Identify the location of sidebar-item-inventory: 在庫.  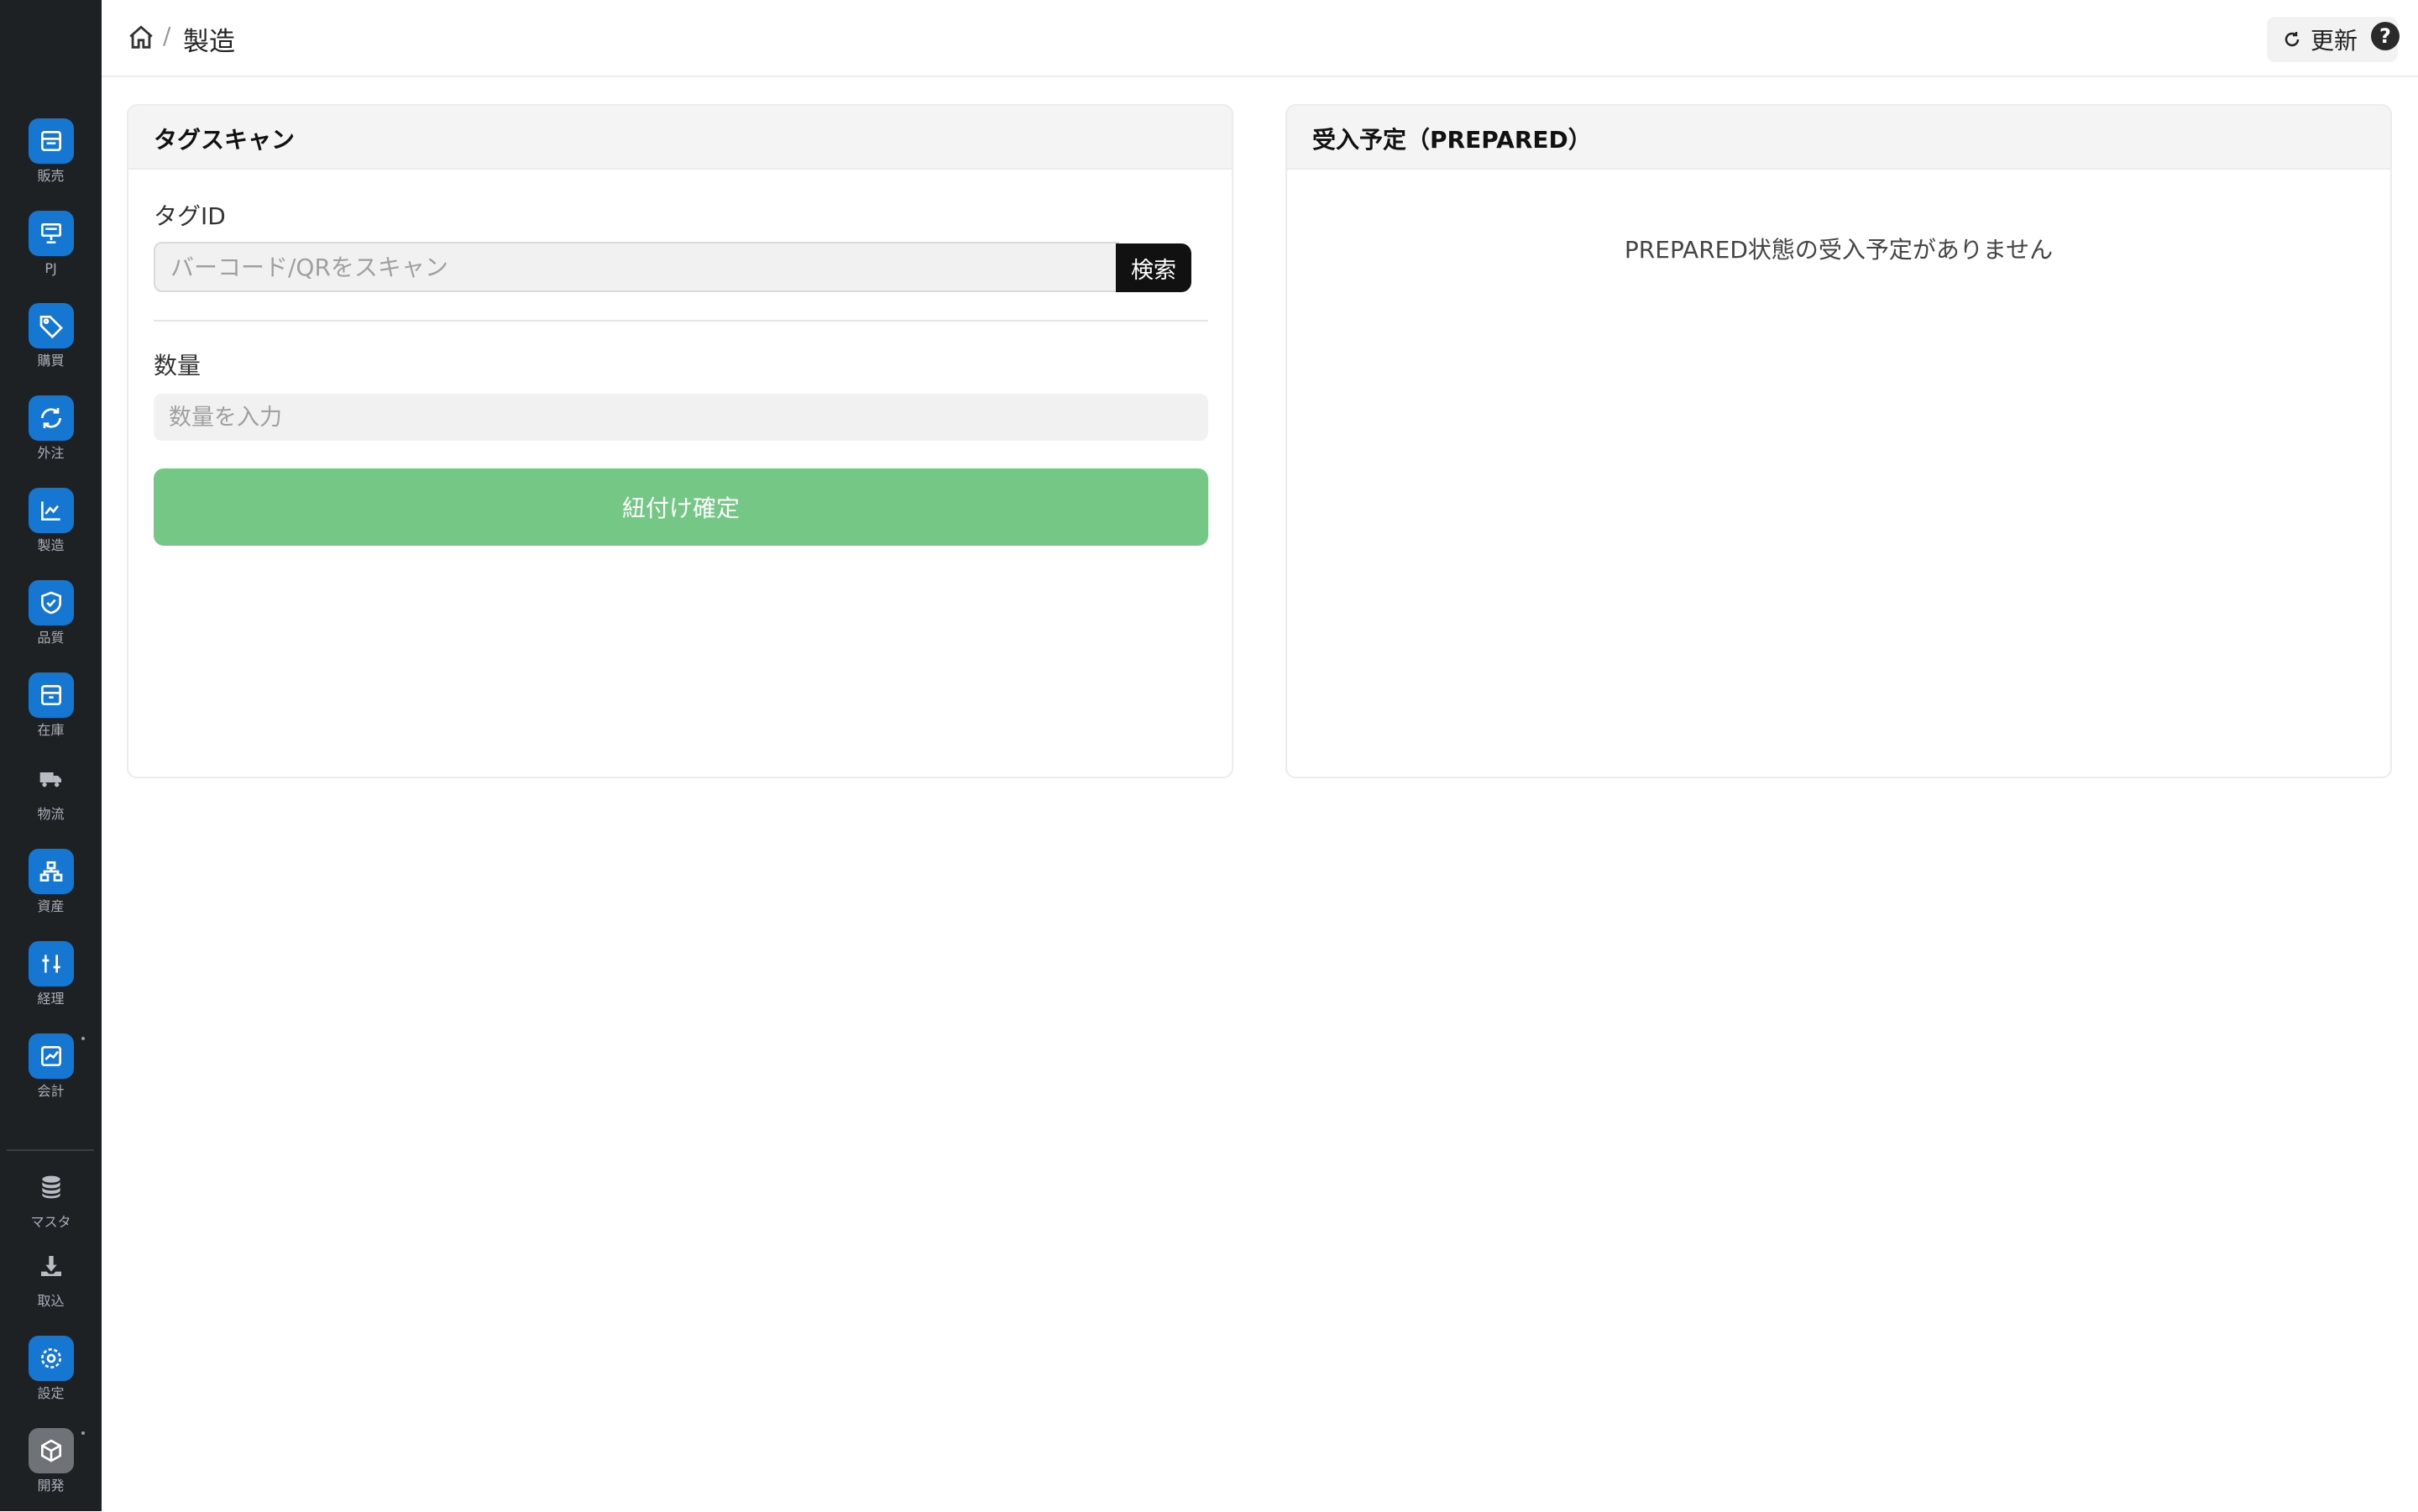
(51, 714).